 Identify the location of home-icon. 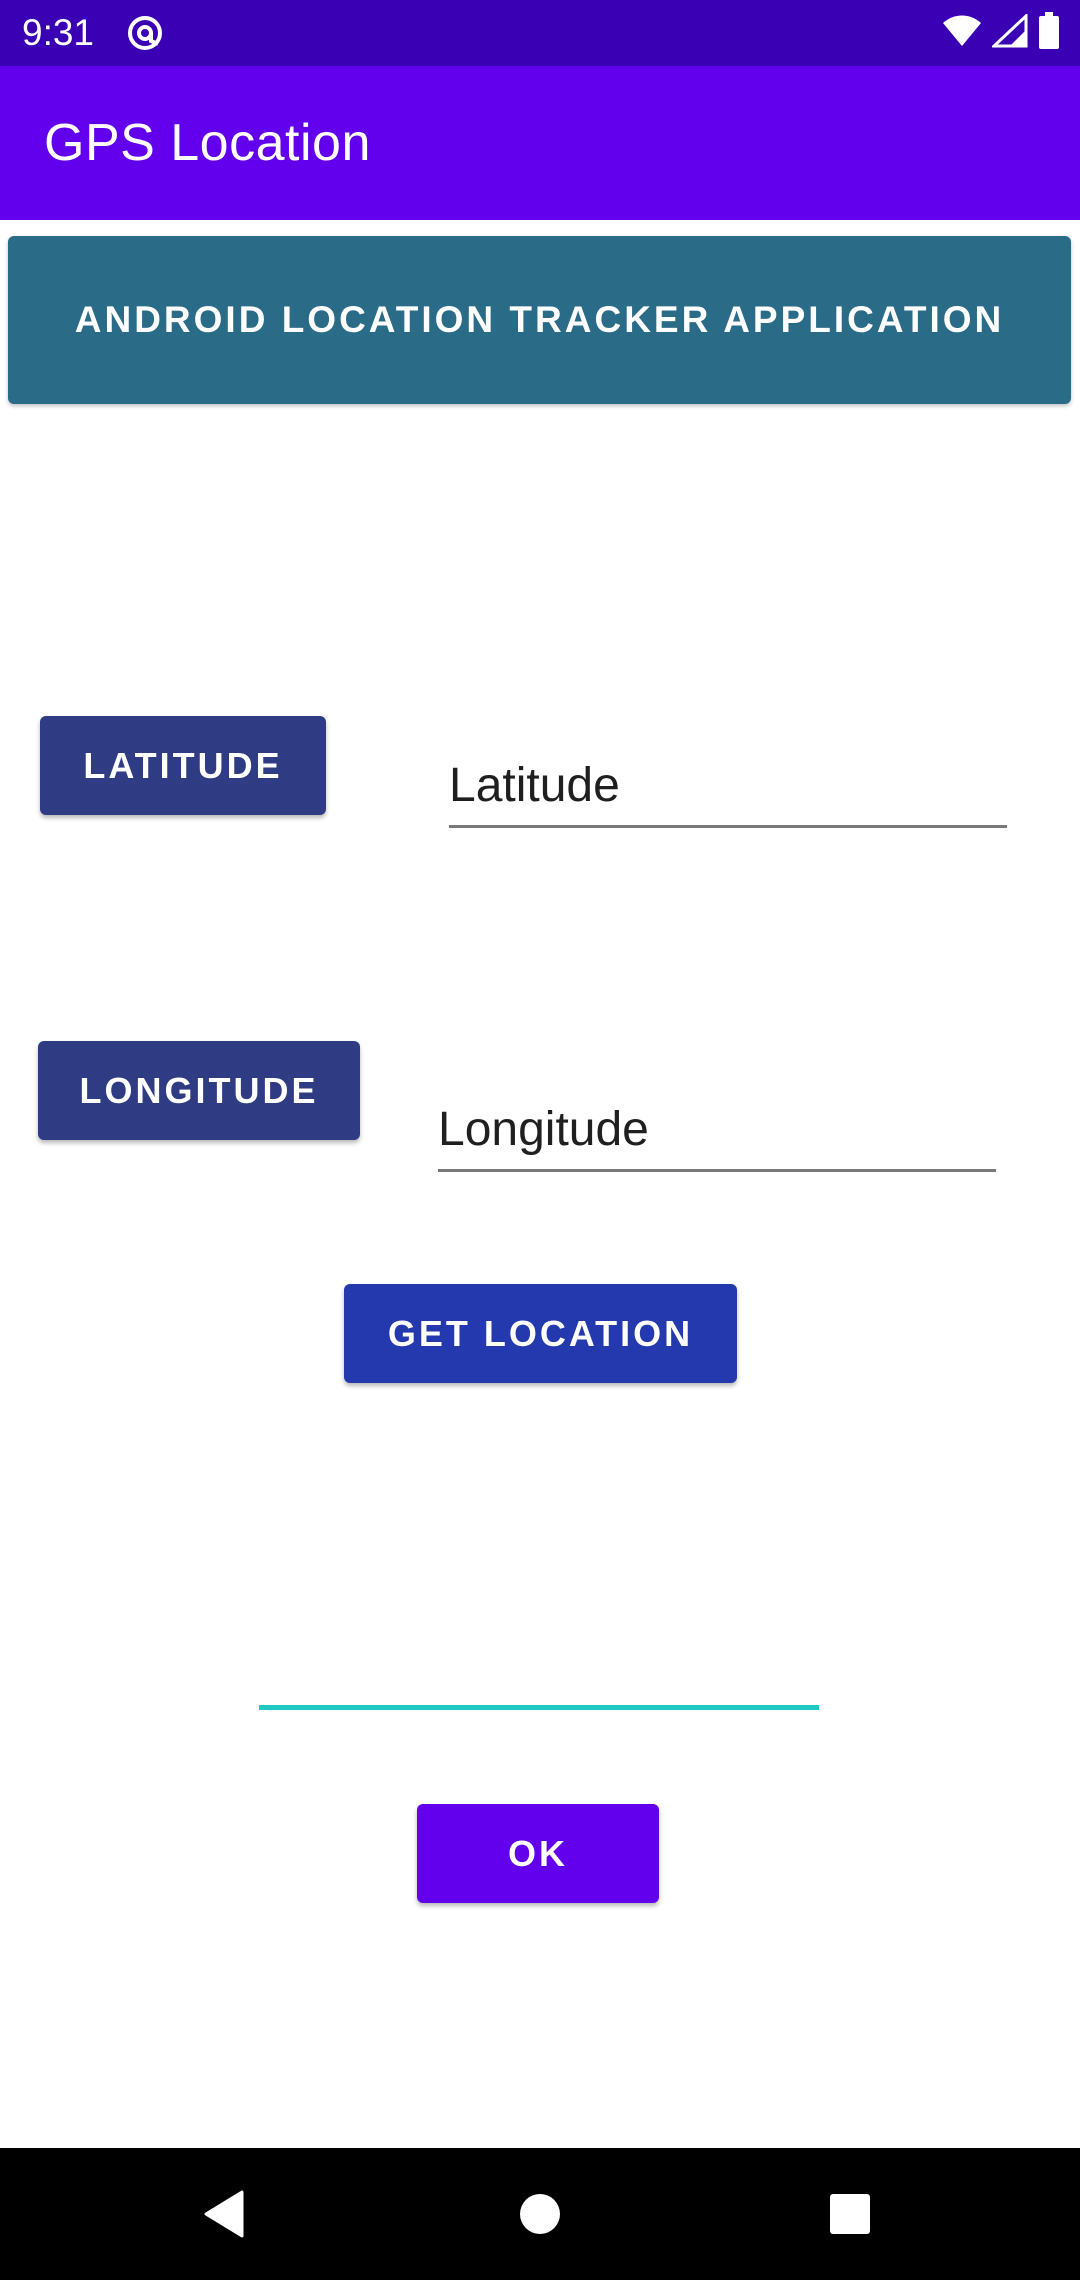
(540, 2214).